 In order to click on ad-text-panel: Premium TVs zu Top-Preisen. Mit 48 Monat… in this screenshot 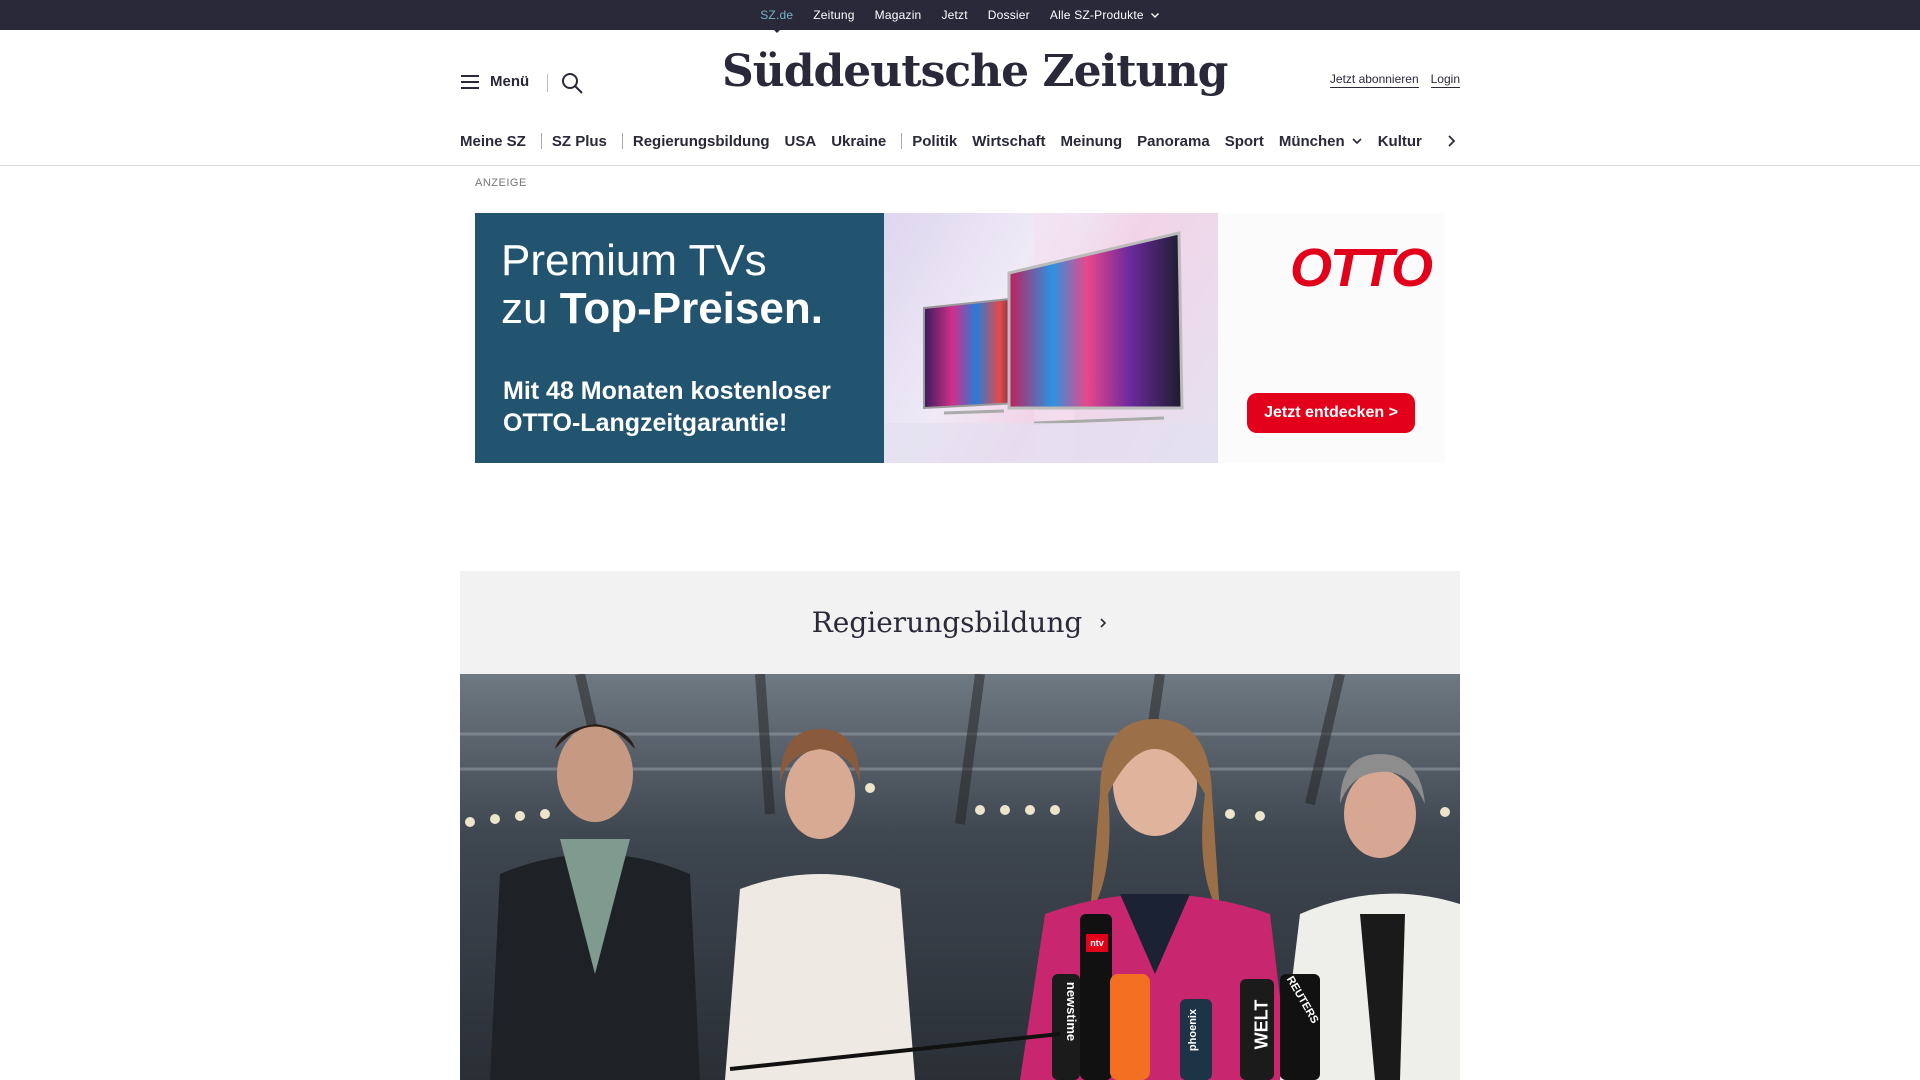, I will do `click(679, 338)`.